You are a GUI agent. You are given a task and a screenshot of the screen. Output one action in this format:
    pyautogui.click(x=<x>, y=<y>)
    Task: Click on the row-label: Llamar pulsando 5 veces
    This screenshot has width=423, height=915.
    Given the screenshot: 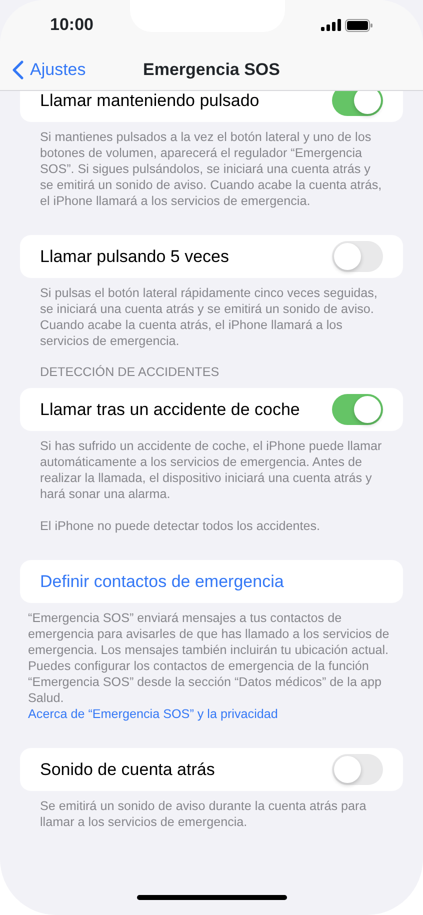 What is the action you would take?
    pyautogui.click(x=135, y=257)
    